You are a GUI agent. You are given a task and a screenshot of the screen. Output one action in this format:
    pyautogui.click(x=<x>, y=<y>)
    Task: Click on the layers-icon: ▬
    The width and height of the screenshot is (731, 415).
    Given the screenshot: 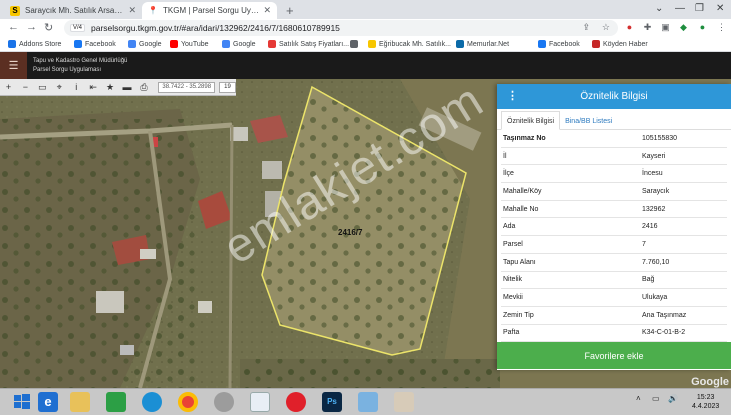 What is the action you would take?
    pyautogui.click(x=127, y=87)
    